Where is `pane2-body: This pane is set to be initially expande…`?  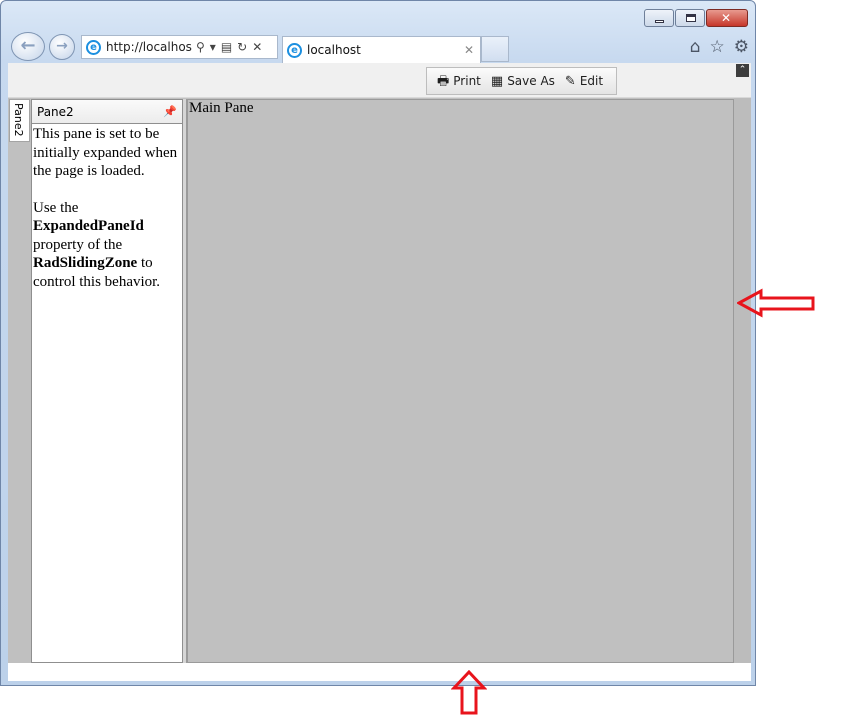
pane2-body: This pane is set to be initially expande… is located at coordinates (107, 207).